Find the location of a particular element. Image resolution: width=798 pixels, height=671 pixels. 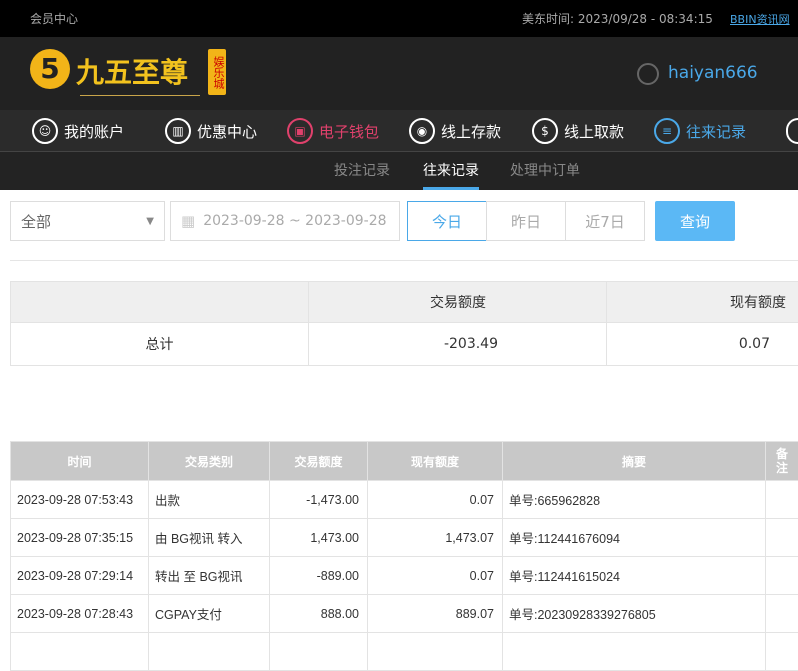

table-cell: 单号:112441676094 is located at coordinates (634, 538).